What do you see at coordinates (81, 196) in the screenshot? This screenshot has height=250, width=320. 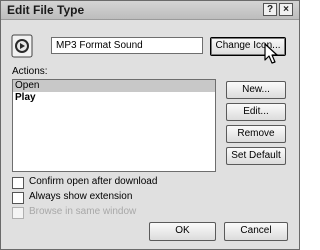 I see `always-show-extension-label: Always show extension` at bounding box center [81, 196].